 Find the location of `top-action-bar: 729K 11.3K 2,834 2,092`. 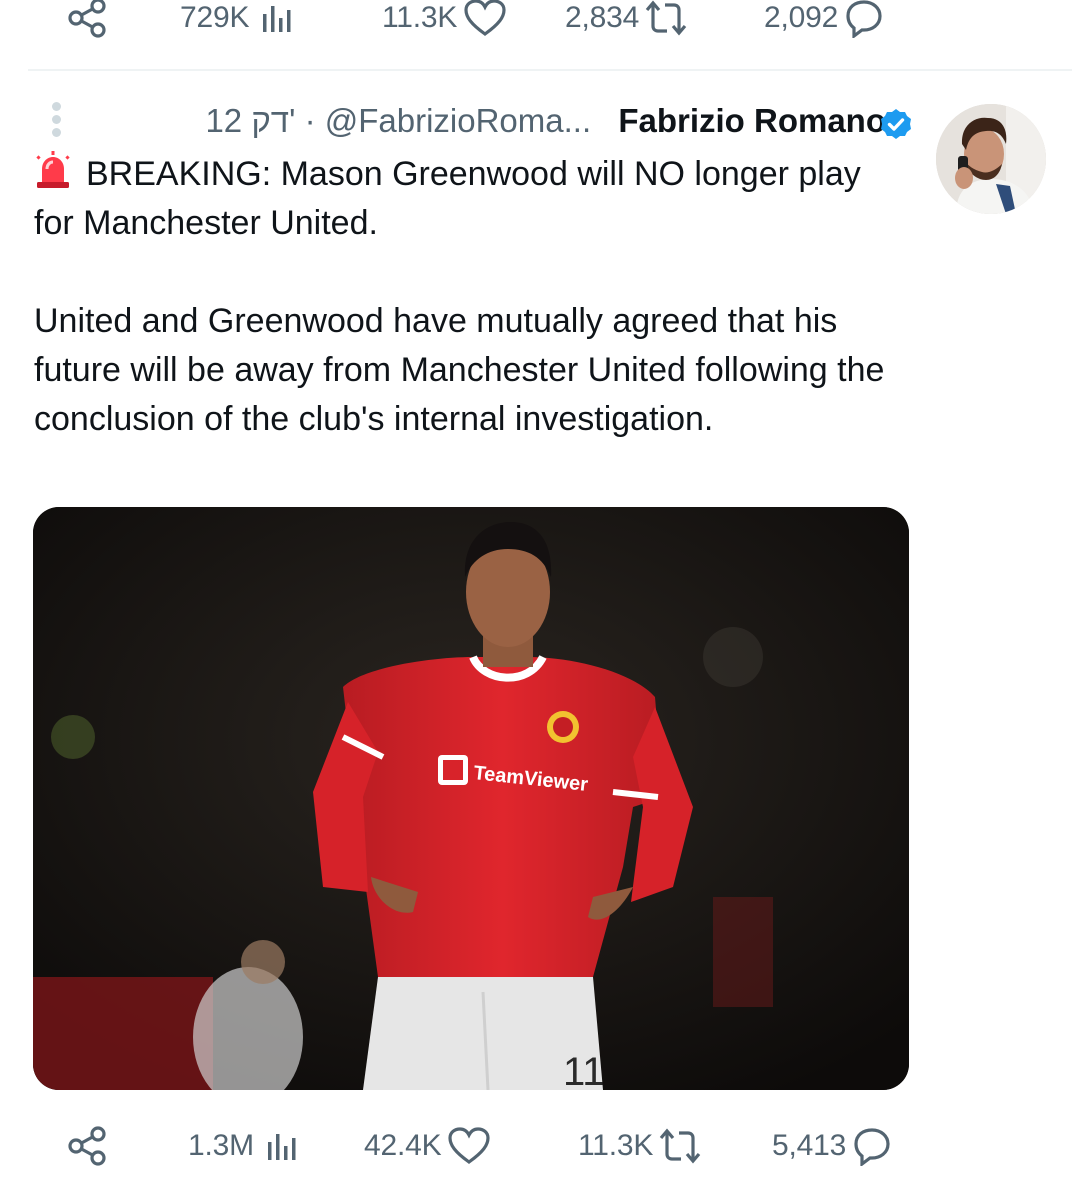

top-action-bar: 729K 11.3K 2,834 2,092 is located at coordinates (536, 23).